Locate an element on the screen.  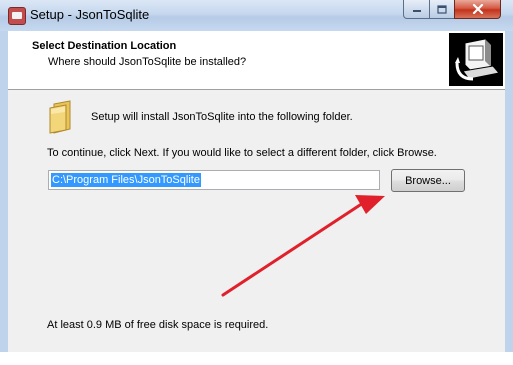
close-icon is located at coordinates (477, 9).